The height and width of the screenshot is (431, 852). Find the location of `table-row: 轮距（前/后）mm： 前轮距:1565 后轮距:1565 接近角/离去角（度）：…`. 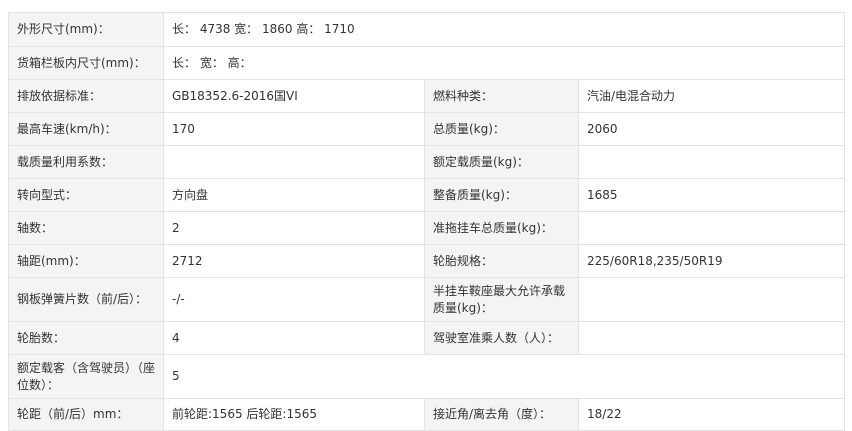

table-row: 轮距（前/后）mm： 前轮距:1565 后轮距:1565 接近角/离去角（度）：… is located at coordinates (427, 414).